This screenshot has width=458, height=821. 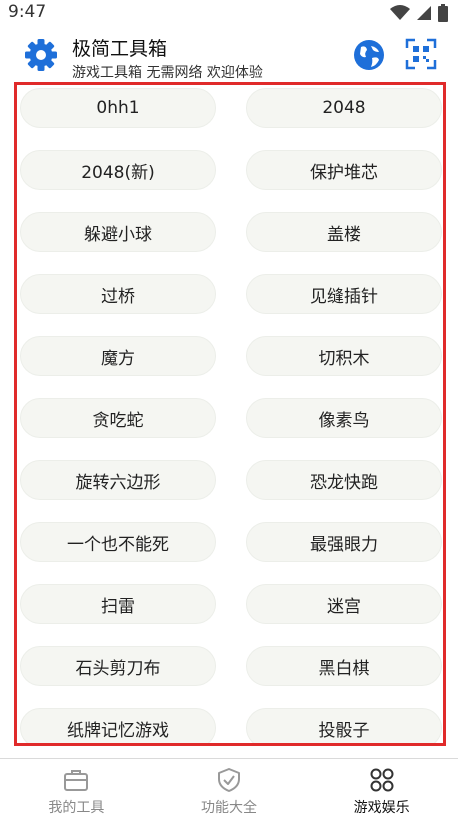 I want to click on game-button: 一个也不能死, so click(x=118, y=542).